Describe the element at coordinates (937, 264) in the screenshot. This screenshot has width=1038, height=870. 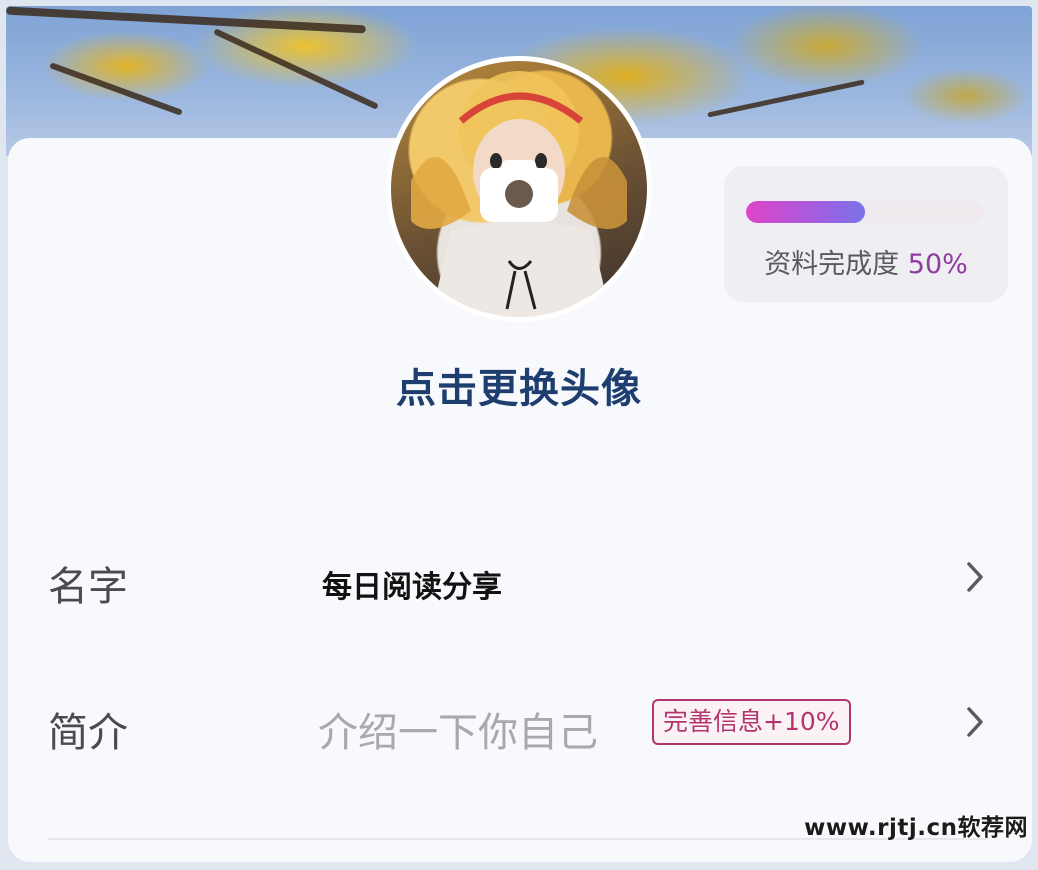
I see `profile-completion-value: 50%` at that location.